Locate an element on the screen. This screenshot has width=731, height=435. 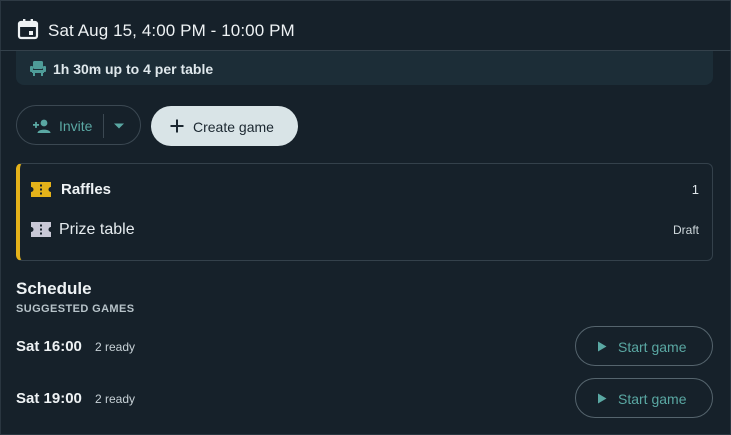
prize-status: Draft is located at coordinates (685, 230).